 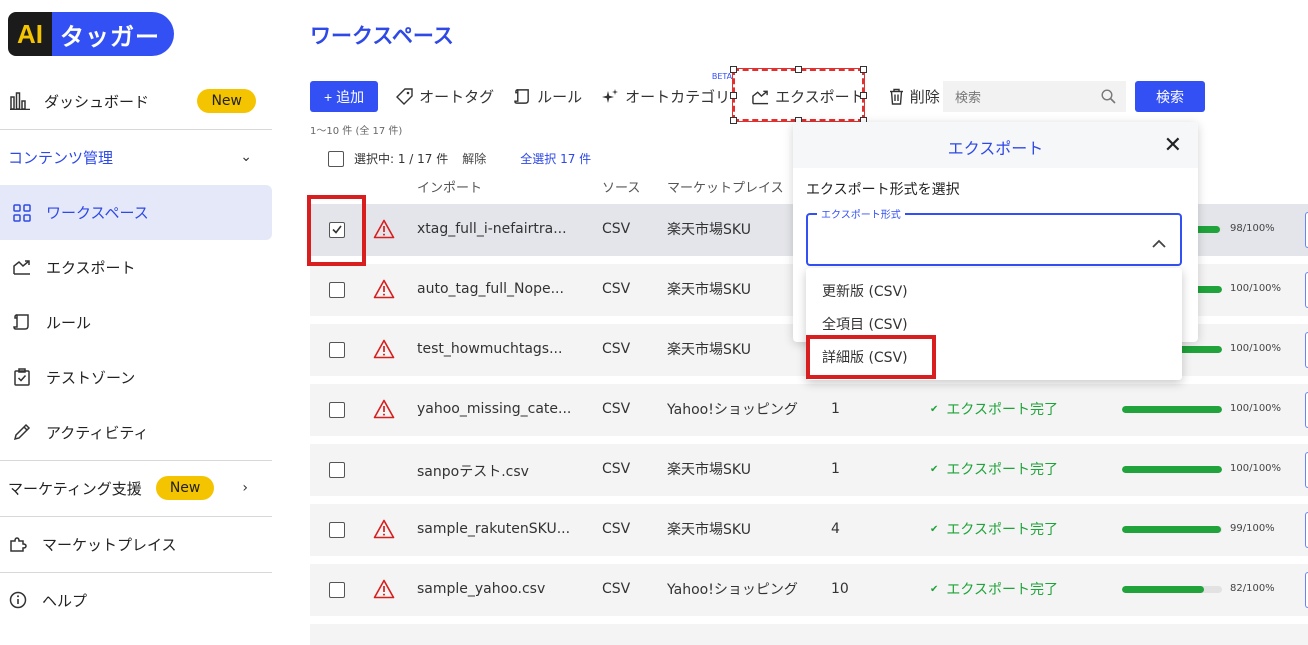 What do you see at coordinates (344, 96) in the screenshot?
I see `add-button: + 追加` at bounding box center [344, 96].